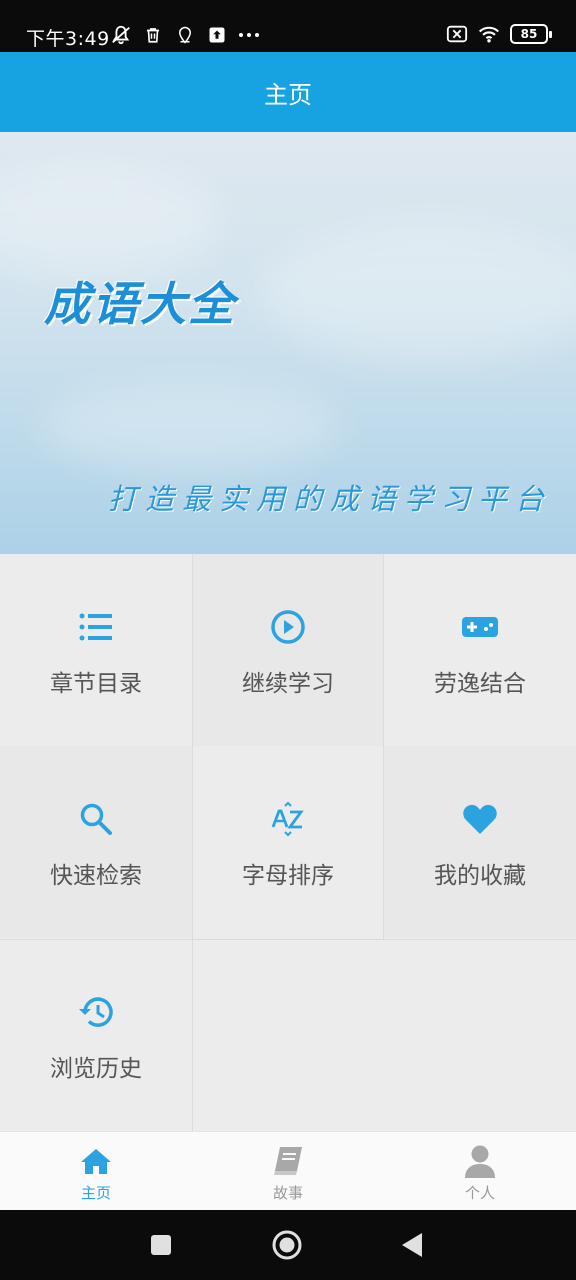  I want to click on system-navigation-bar, so click(288, 1245).